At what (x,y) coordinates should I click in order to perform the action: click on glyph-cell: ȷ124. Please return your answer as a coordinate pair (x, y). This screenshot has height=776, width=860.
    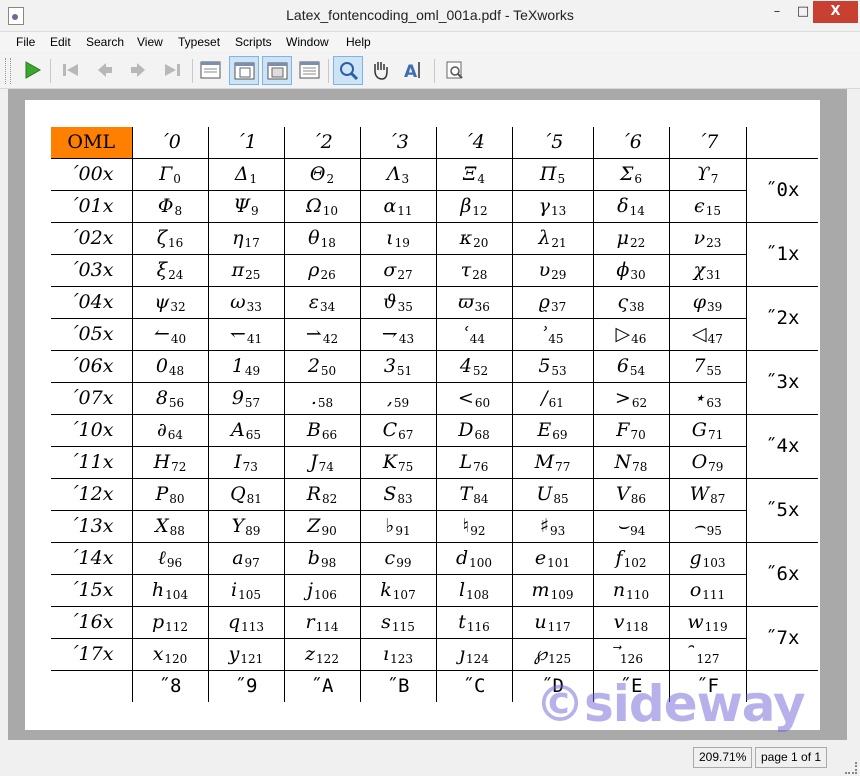
    Looking at the image, I should click on (473, 654).